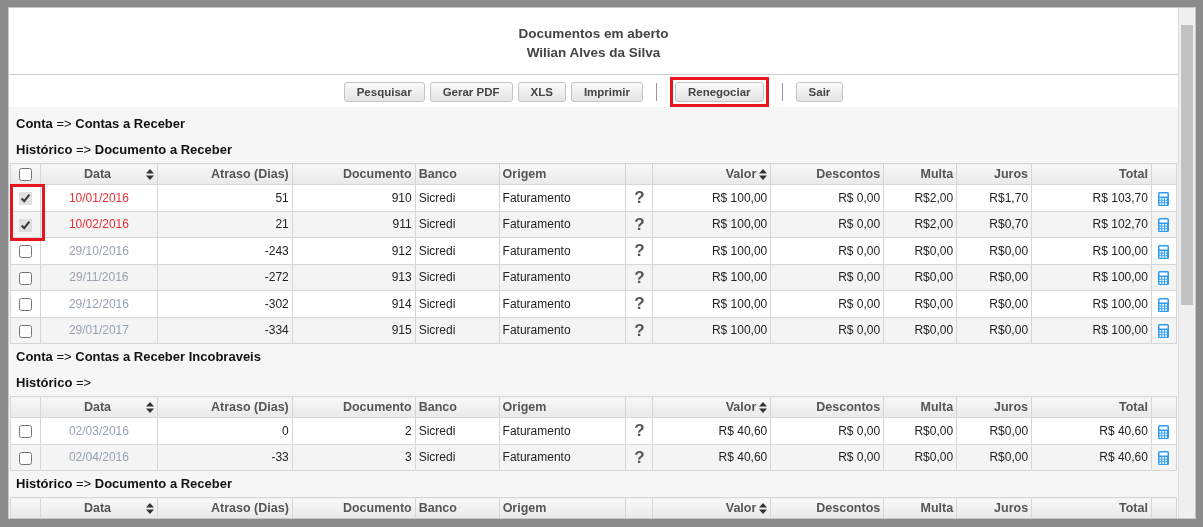  I want to click on toolbar-button: Imprimir, so click(606, 92).